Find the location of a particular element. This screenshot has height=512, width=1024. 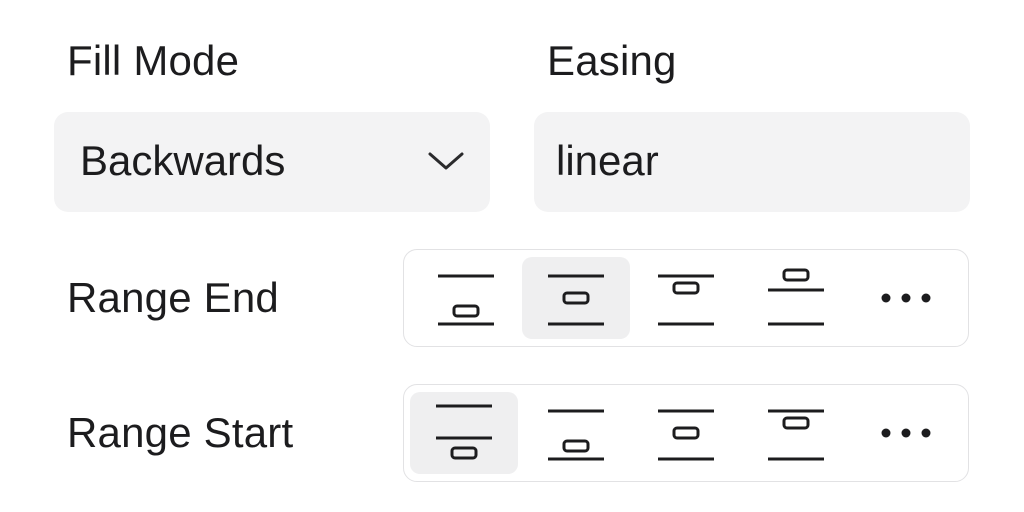

align-below-icon is located at coordinates (464, 432).